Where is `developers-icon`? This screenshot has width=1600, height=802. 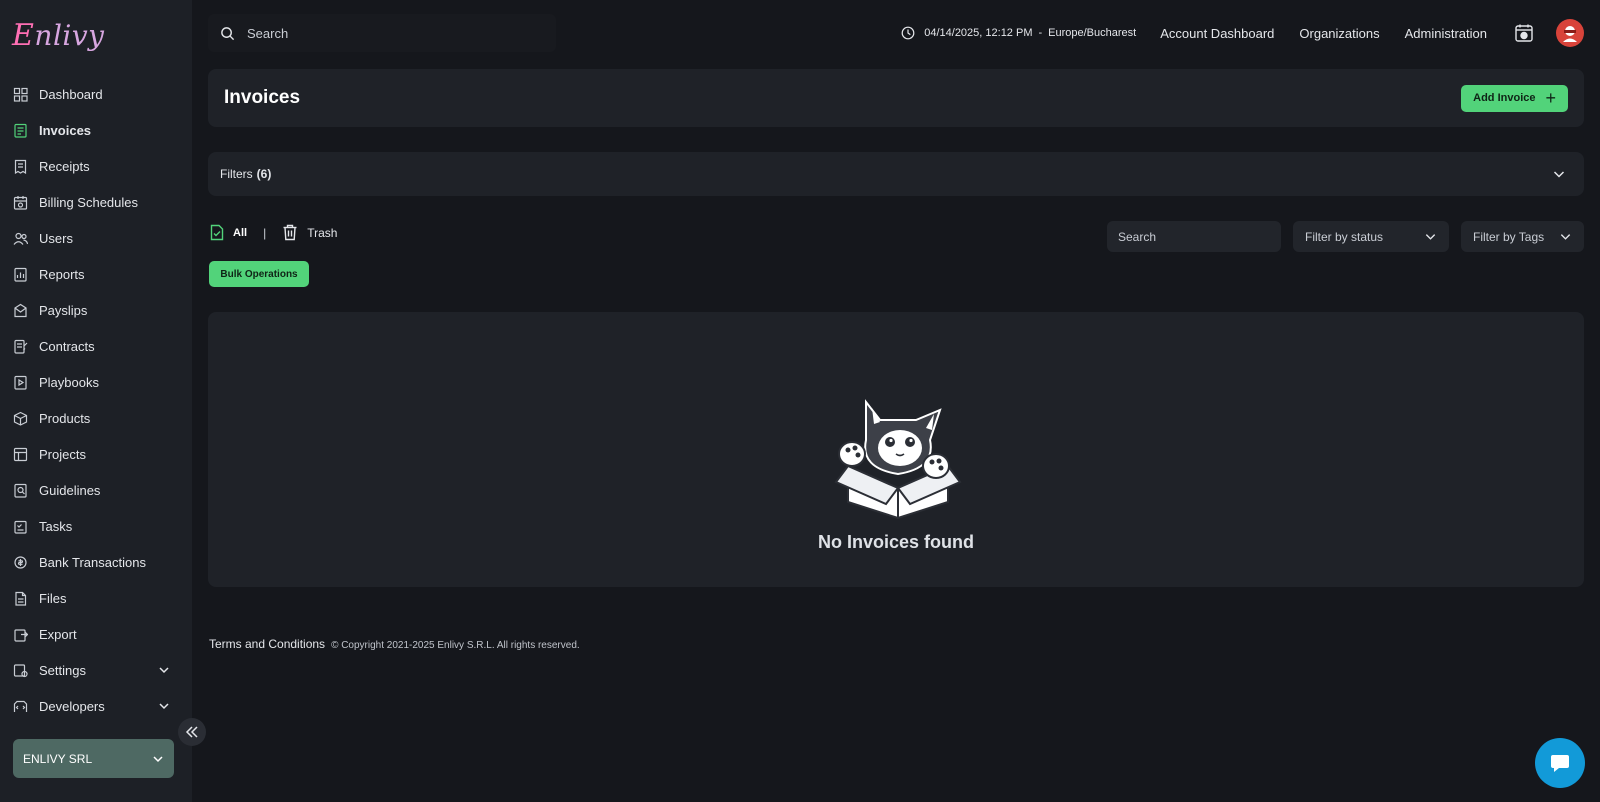 developers-icon is located at coordinates (20, 706).